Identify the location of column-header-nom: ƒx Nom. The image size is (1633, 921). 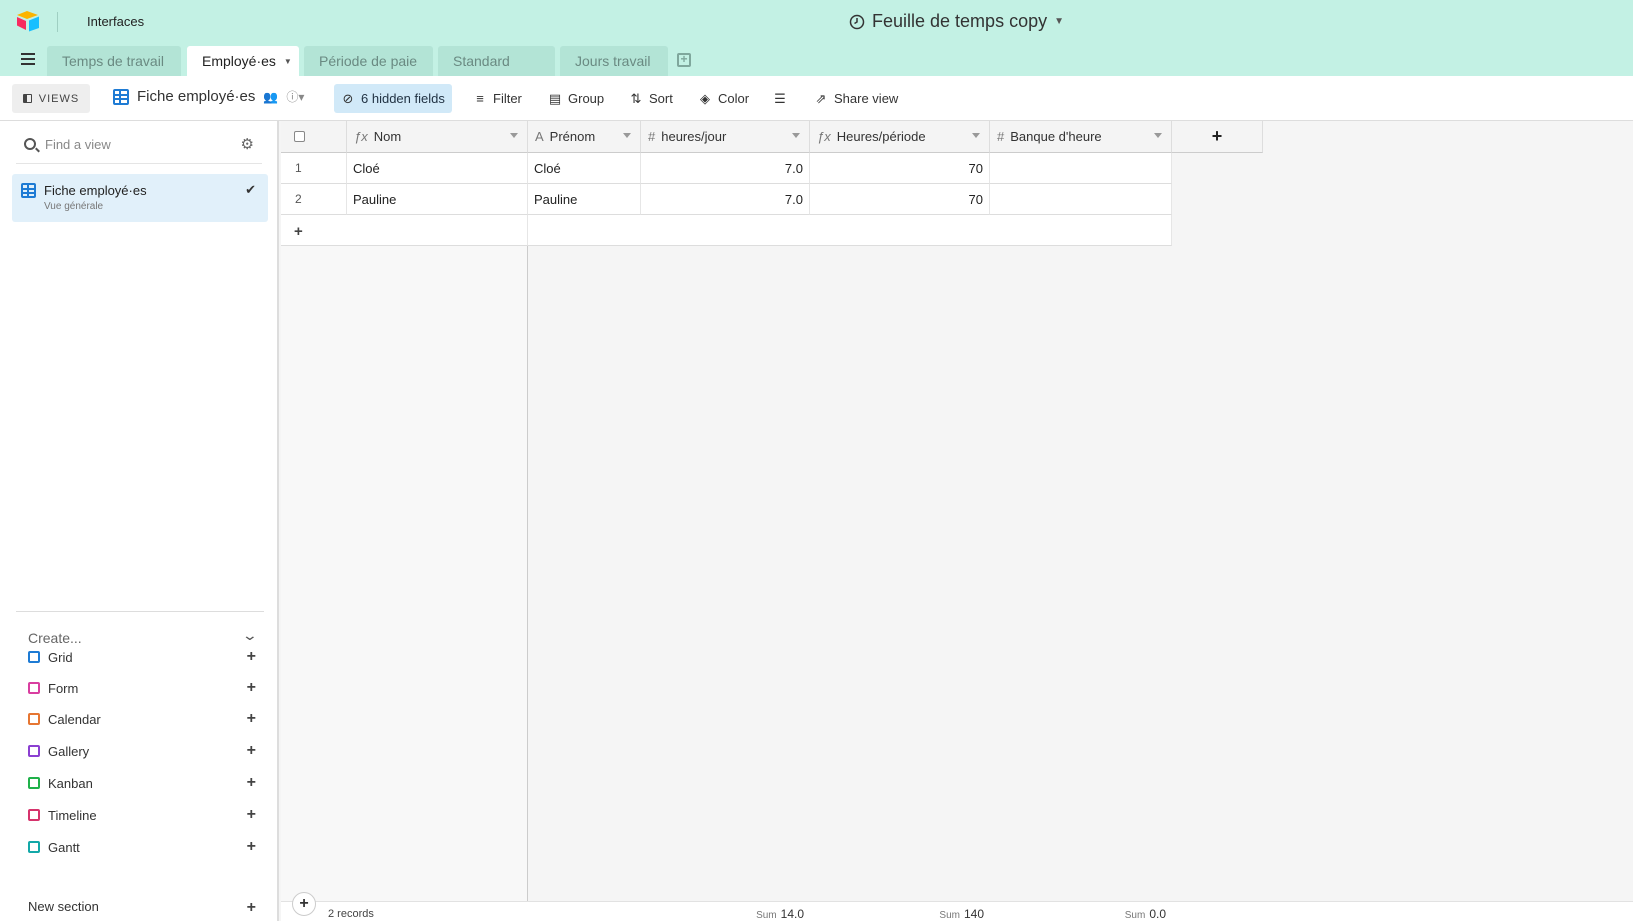
(437, 137).